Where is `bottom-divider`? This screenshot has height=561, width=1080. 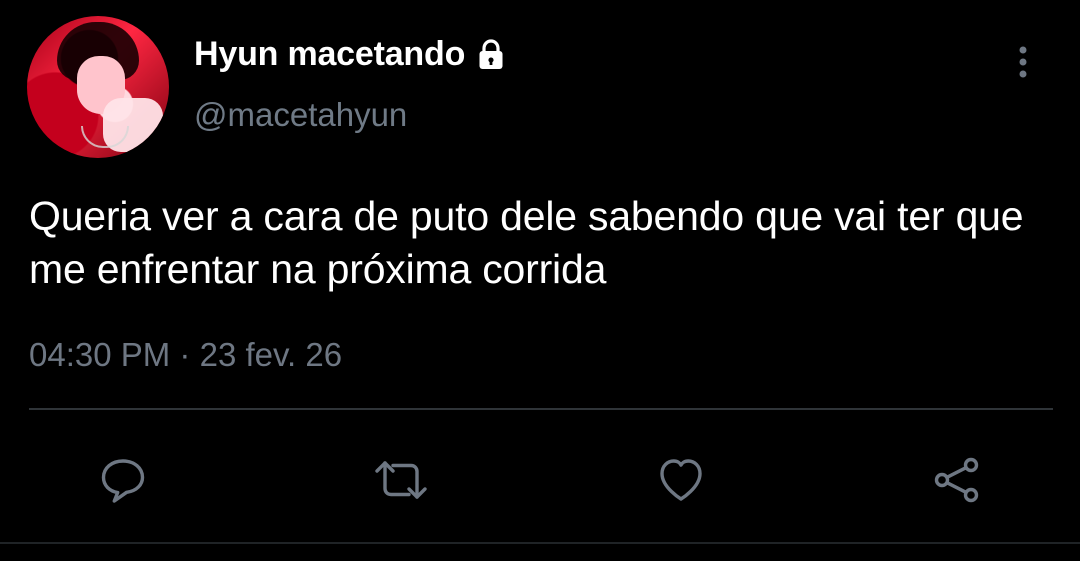
bottom-divider is located at coordinates (540, 543).